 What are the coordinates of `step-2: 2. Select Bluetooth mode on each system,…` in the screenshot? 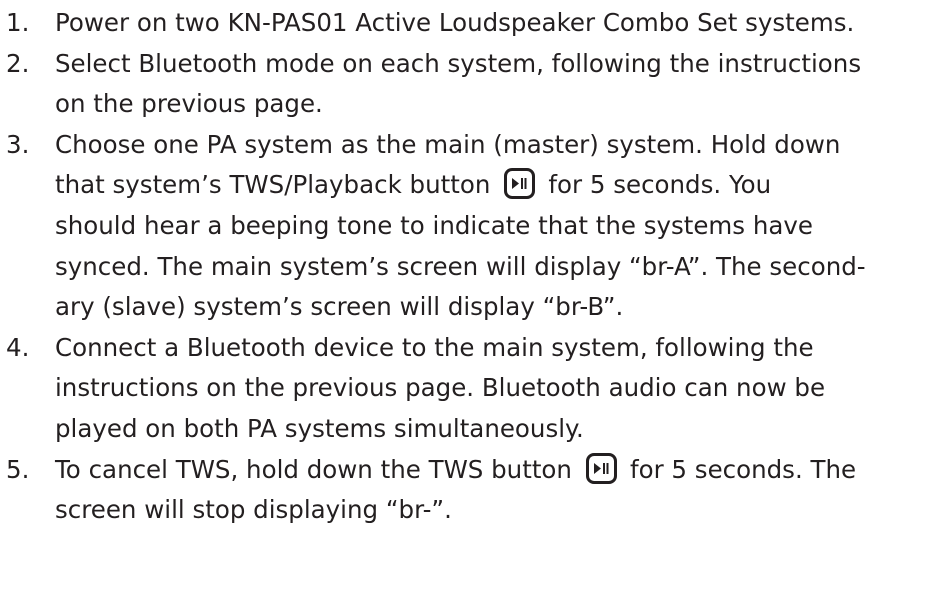 It's located at (471, 84).